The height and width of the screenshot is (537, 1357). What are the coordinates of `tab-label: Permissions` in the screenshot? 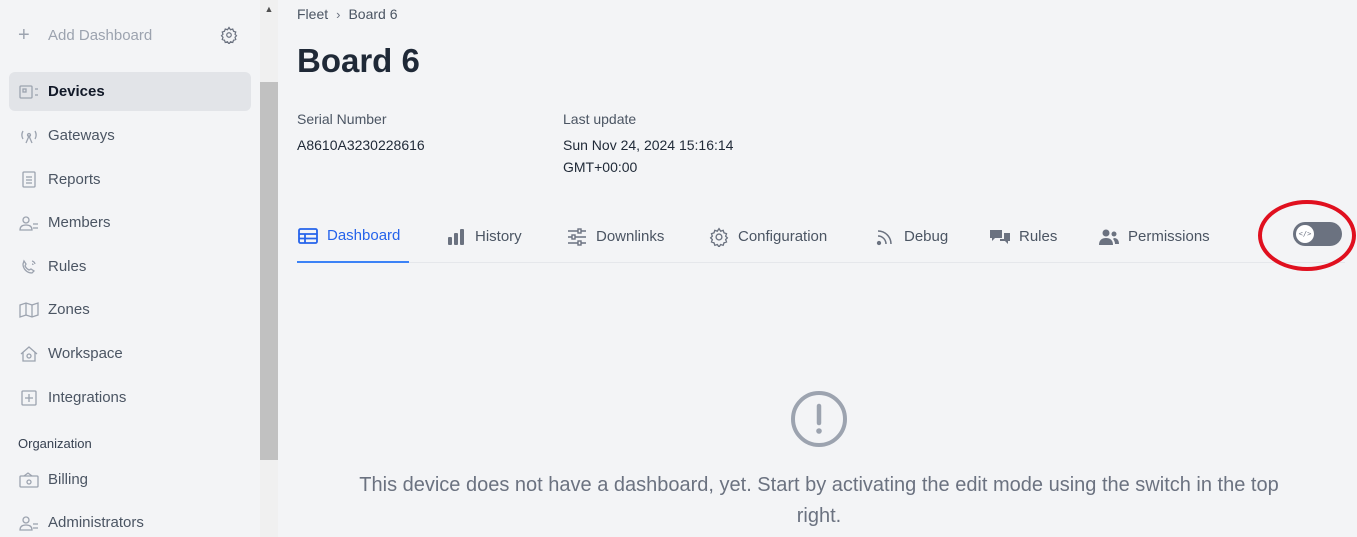 It's located at (1169, 236).